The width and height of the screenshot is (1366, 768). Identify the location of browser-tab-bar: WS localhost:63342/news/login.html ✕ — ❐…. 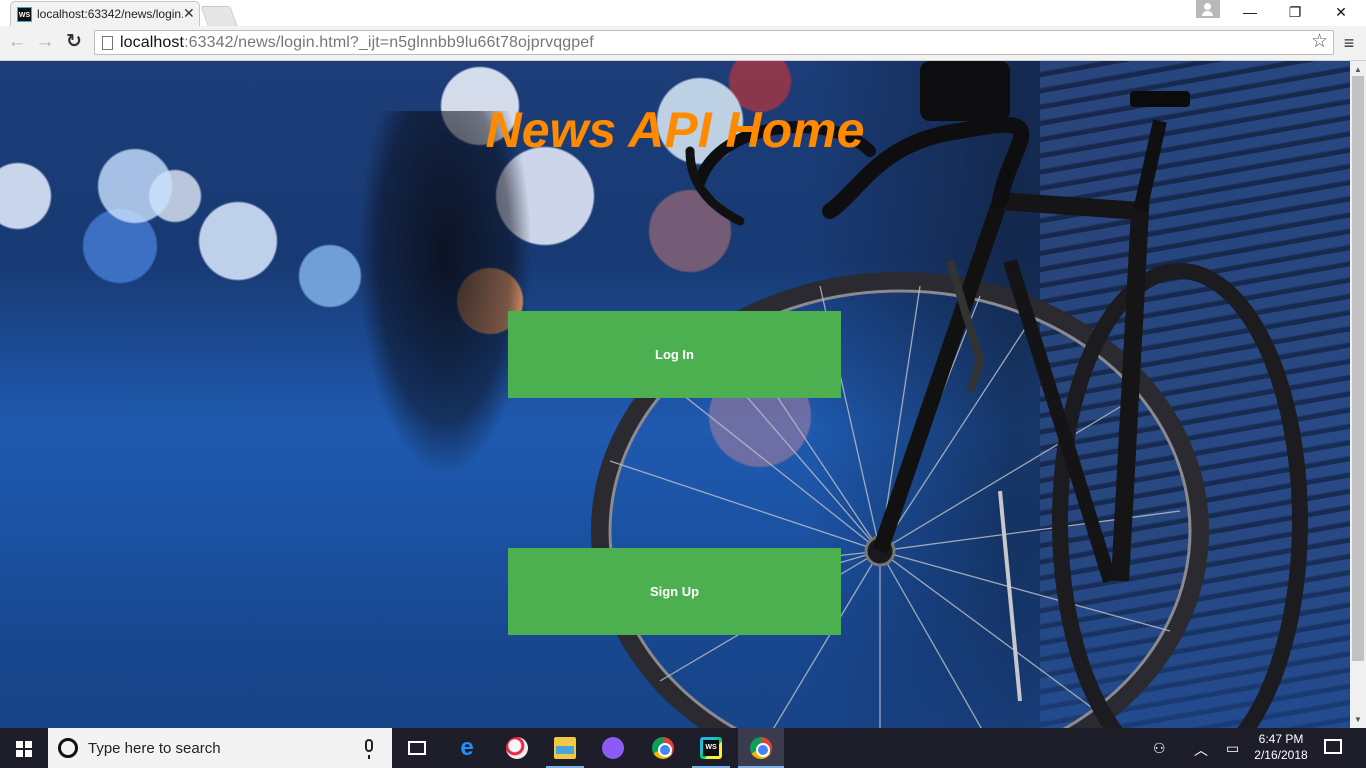
(683, 13).